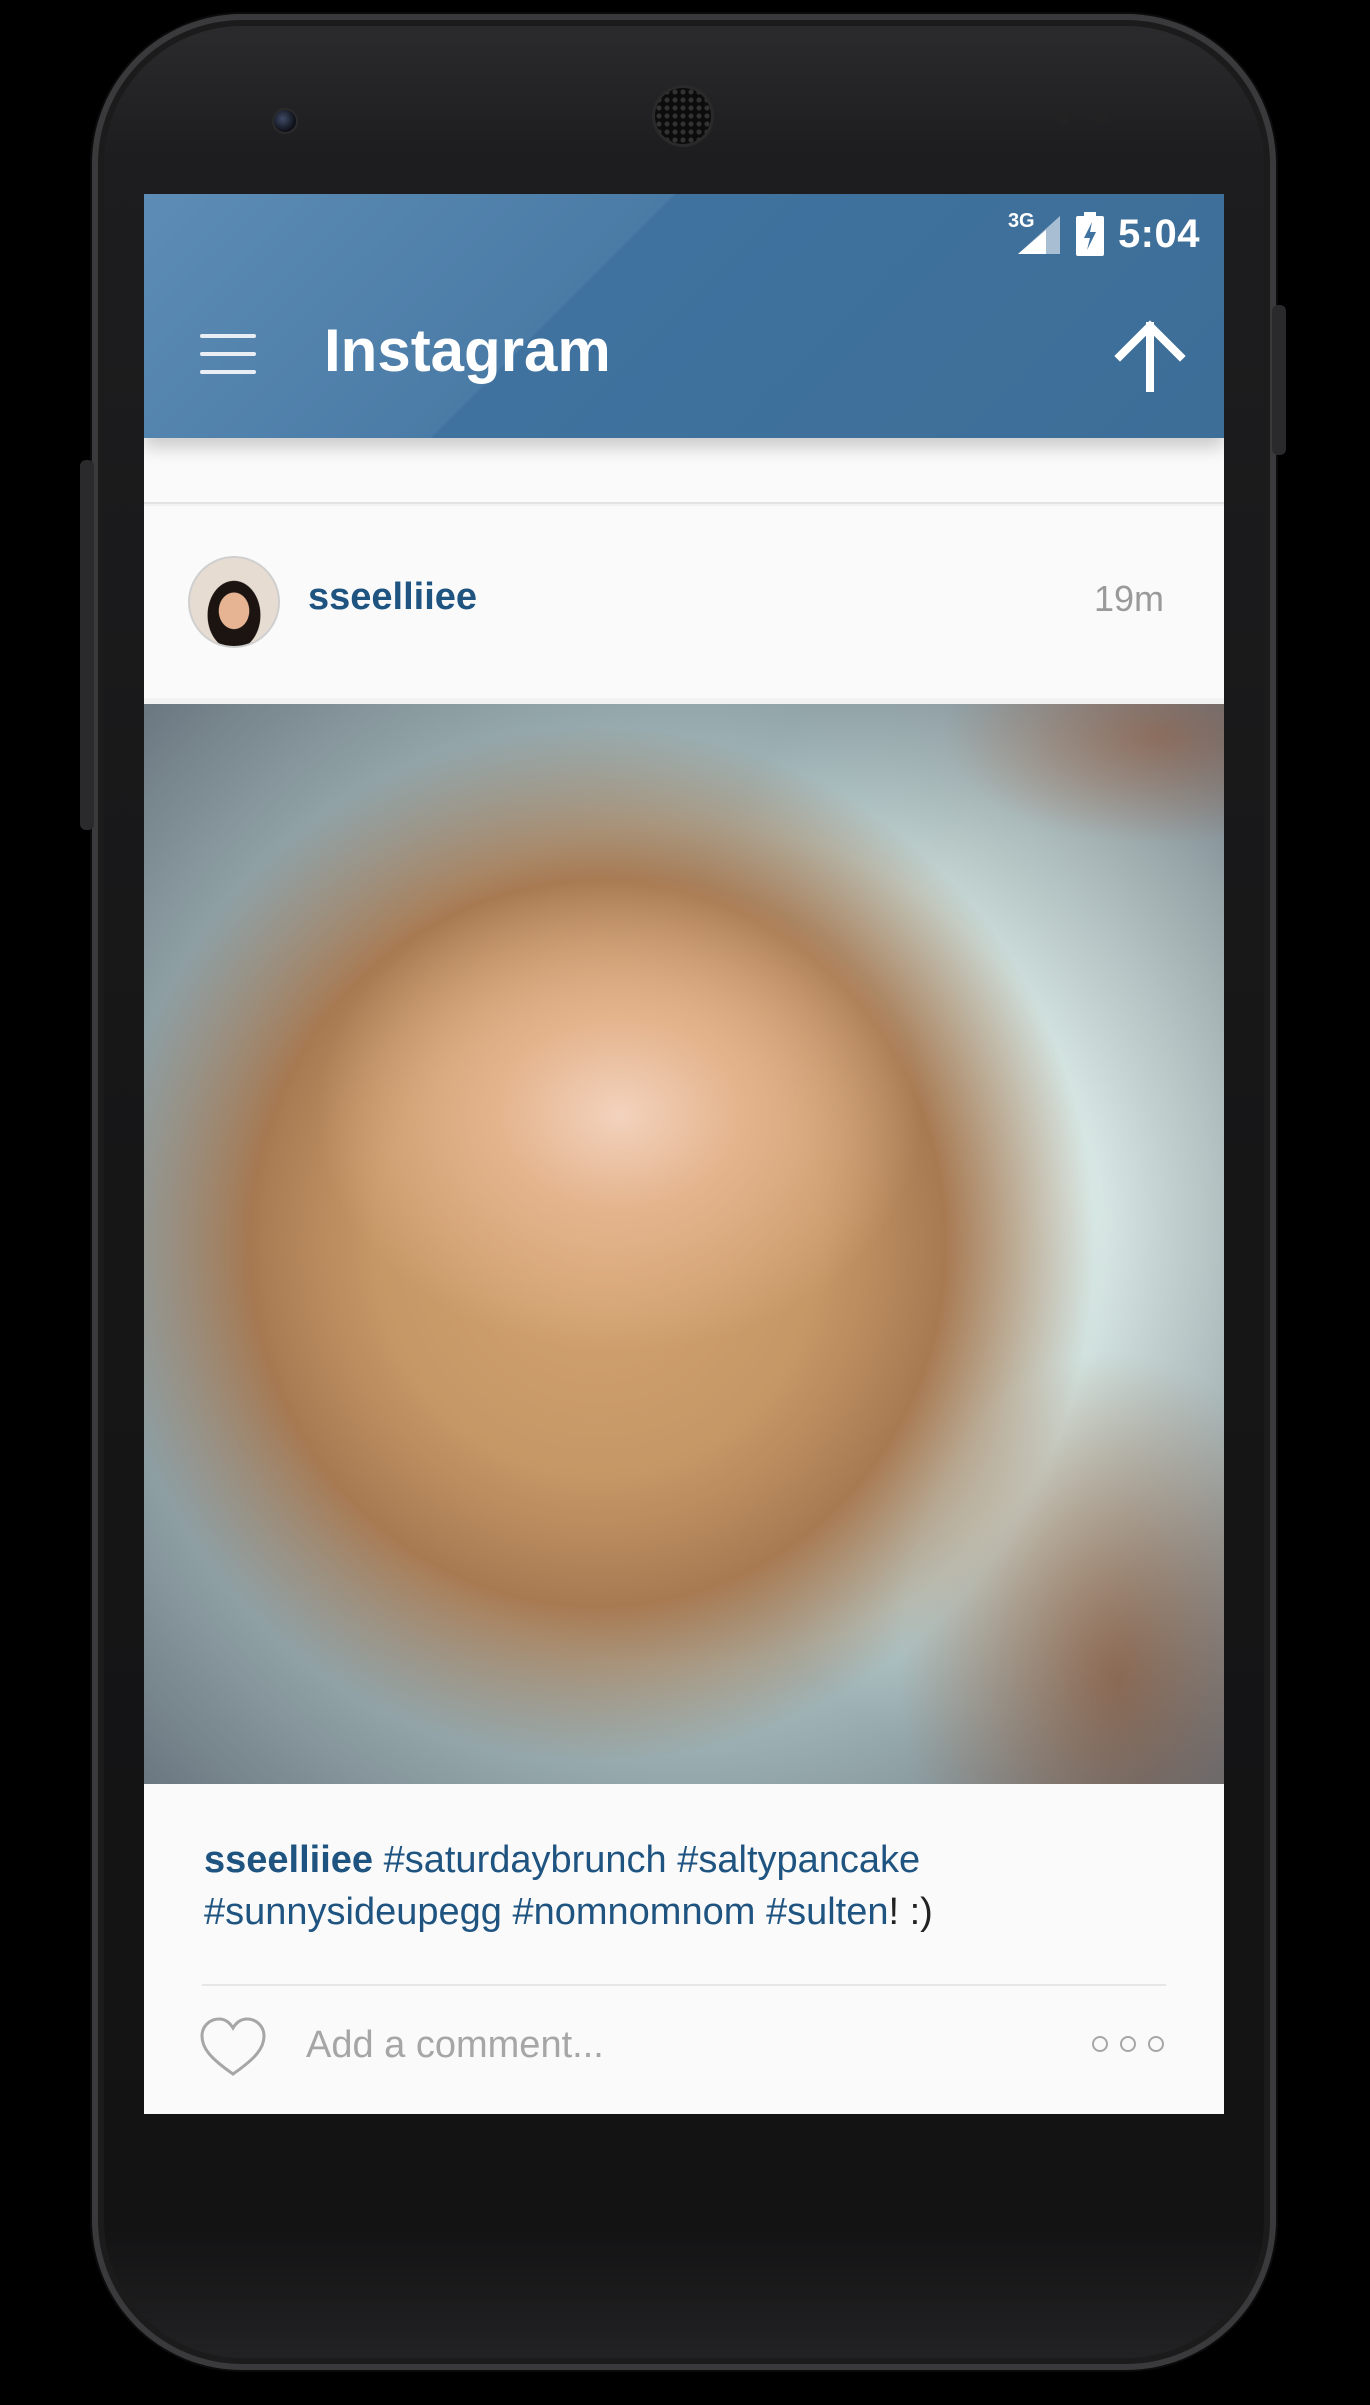 The width and height of the screenshot is (1370, 2405). I want to click on more-options-icon, so click(1128, 2044).